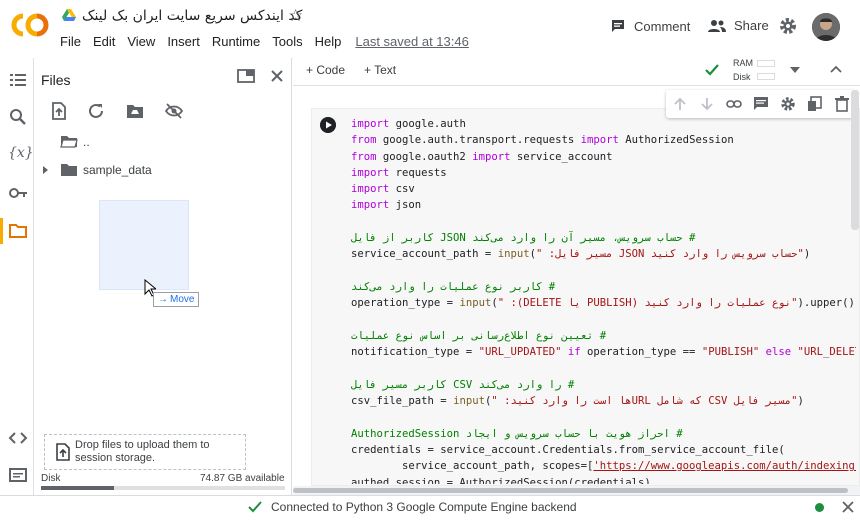  What do you see at coordinates (246, 76) in the screenshot?
I see `open-in-tab-icon` at bounding box center [246, 76].